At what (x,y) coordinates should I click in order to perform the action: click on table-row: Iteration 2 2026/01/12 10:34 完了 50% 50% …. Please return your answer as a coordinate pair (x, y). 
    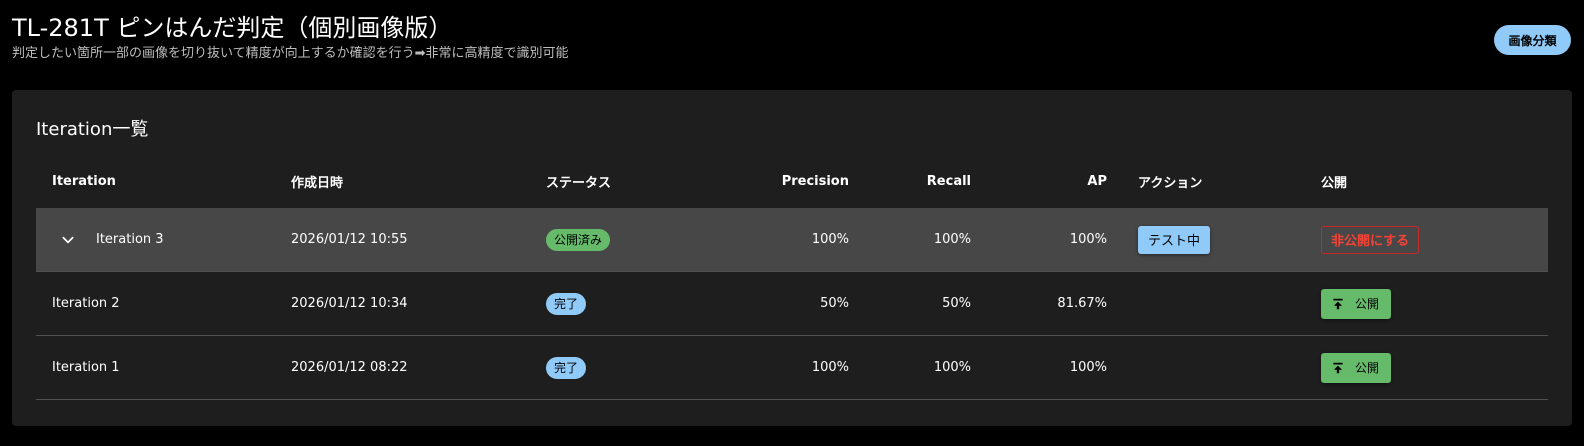
    Looking at the image, I should click on (792, 304).